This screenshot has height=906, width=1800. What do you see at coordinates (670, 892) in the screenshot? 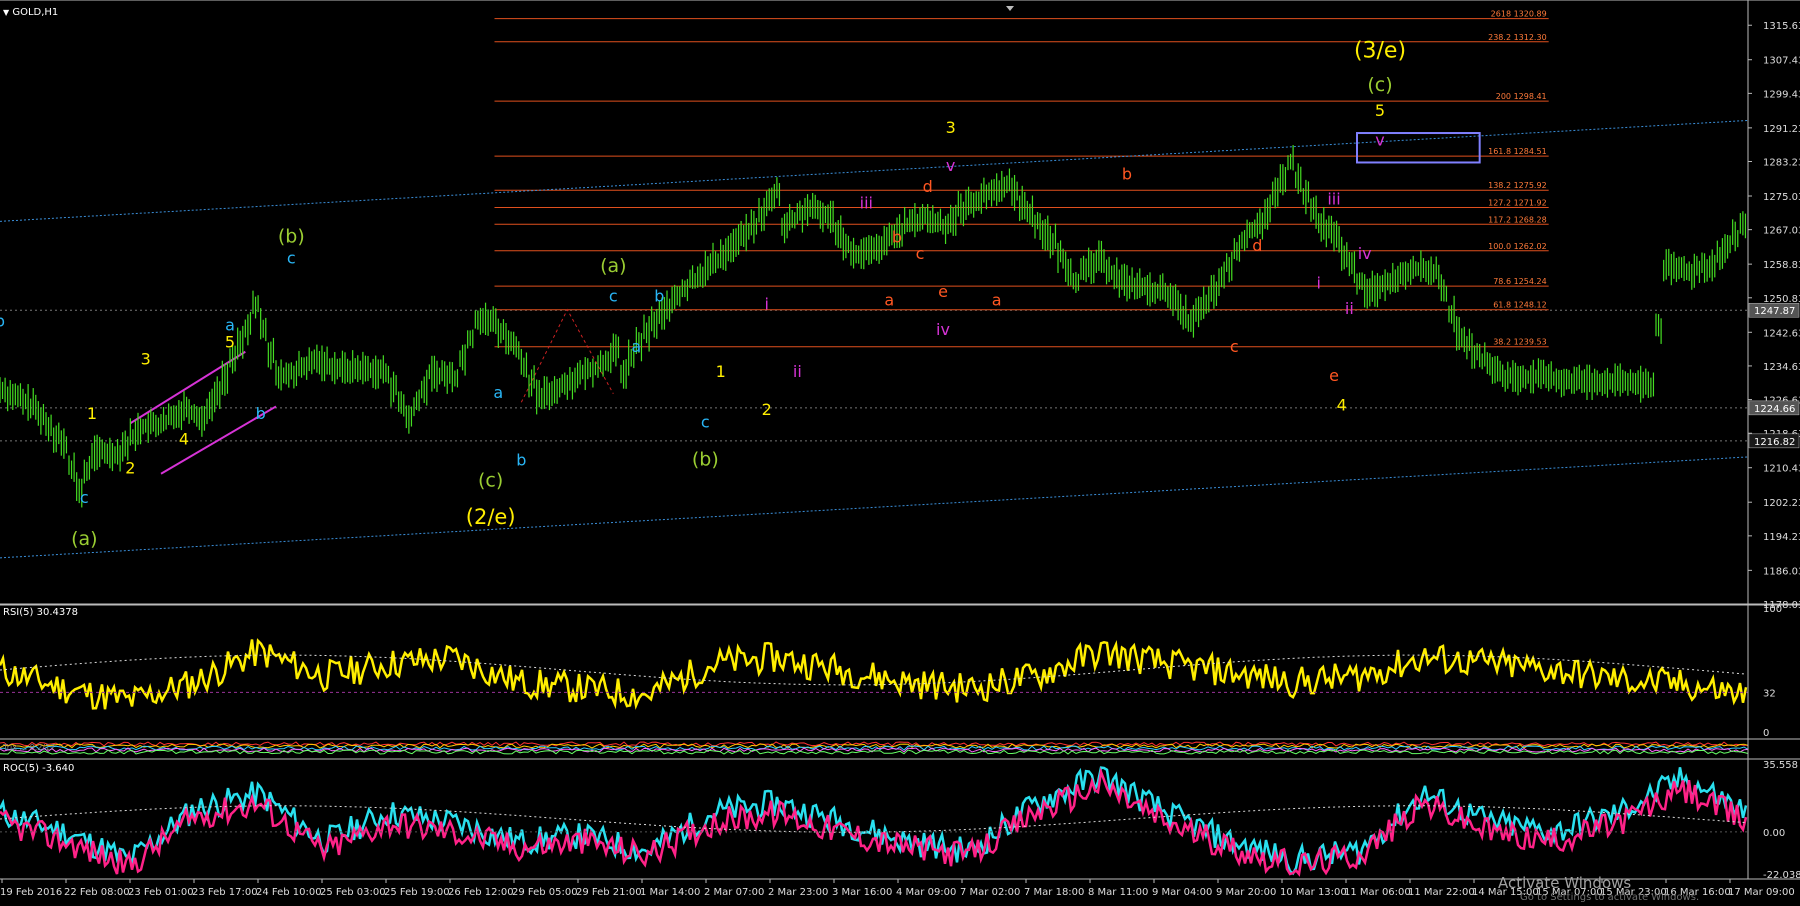
I see `time-tick-label: 1 Mar 14:00` at bounding box center [670, 892].